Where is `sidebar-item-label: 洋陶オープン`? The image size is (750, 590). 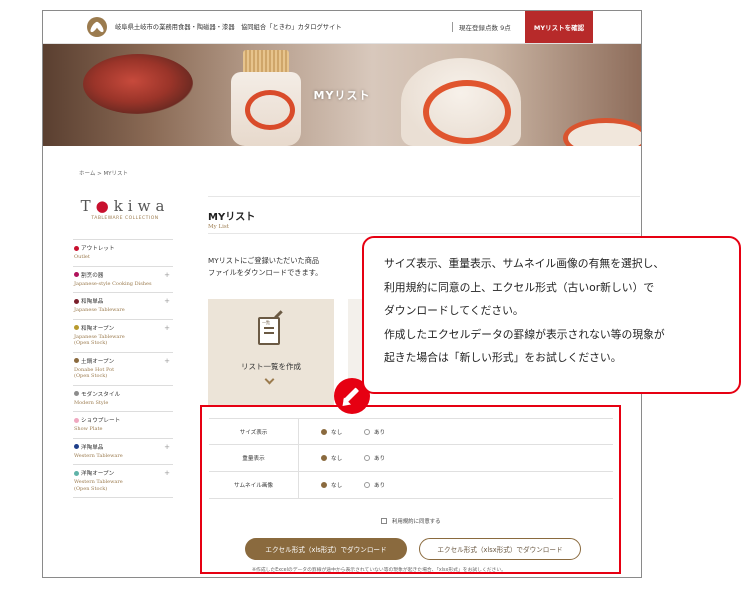 sidebar-item-label: 洋陶オープン is located at coordinates (123, 473).